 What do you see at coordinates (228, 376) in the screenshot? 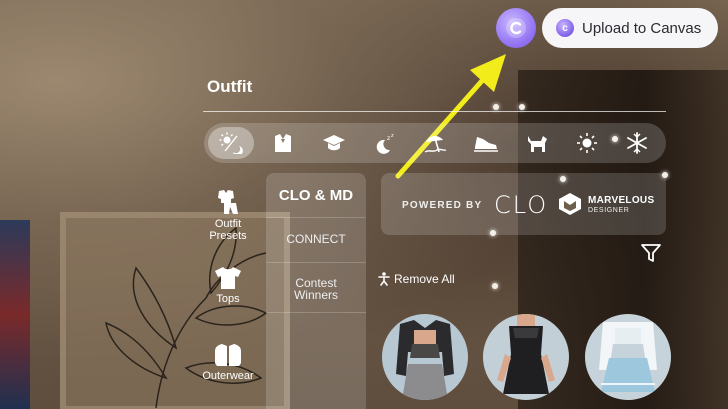
I see `nav-outerwear-label: Outerwear` at bounding box center [228, 376].